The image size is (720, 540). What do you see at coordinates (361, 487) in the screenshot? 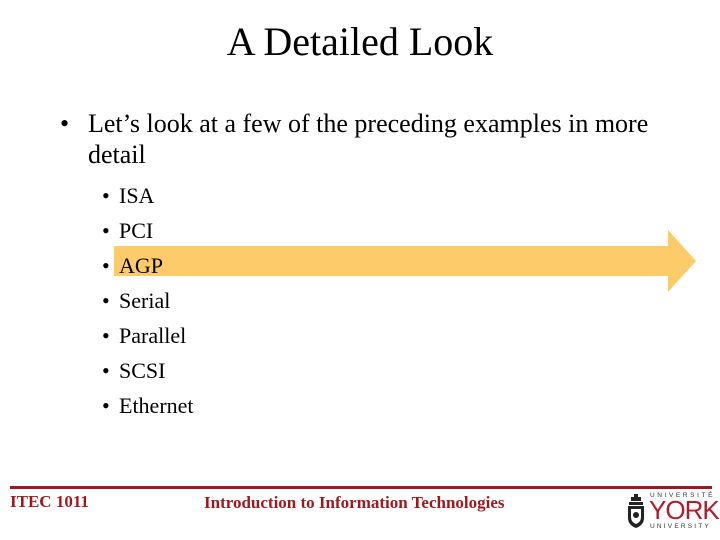
I see `footer-divider` at bounding box center [361, 487].